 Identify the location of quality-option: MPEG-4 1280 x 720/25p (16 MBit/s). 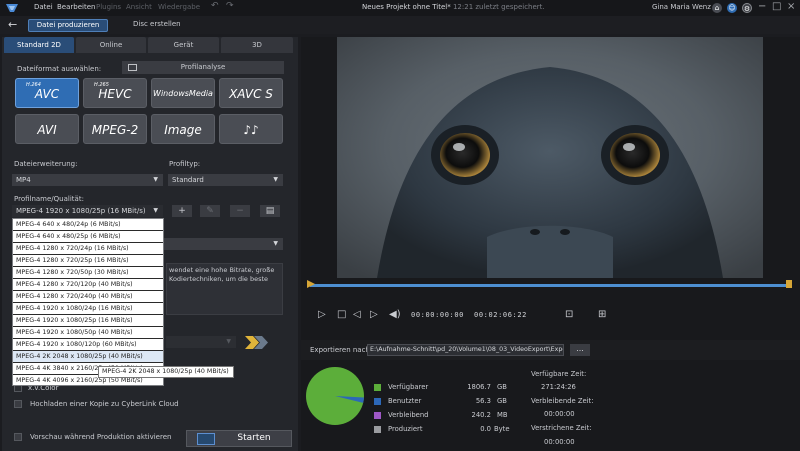
(88, 261).